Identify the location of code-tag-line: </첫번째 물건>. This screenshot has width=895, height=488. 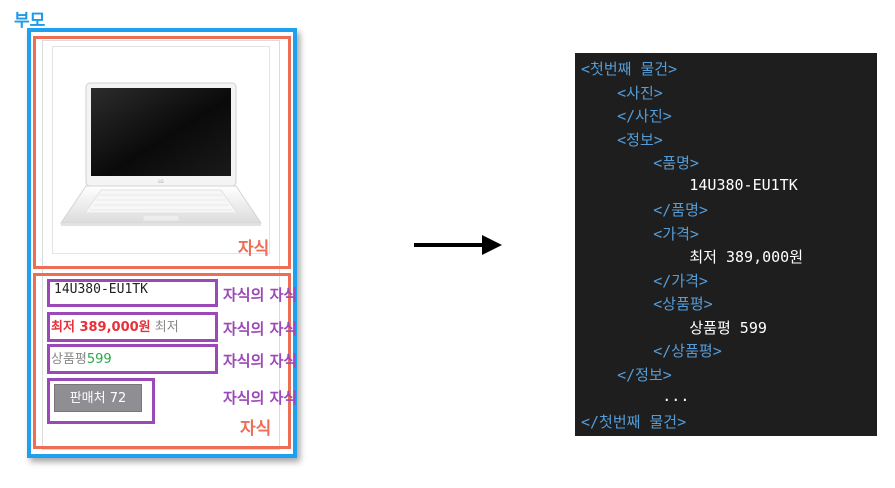
(634, 421).